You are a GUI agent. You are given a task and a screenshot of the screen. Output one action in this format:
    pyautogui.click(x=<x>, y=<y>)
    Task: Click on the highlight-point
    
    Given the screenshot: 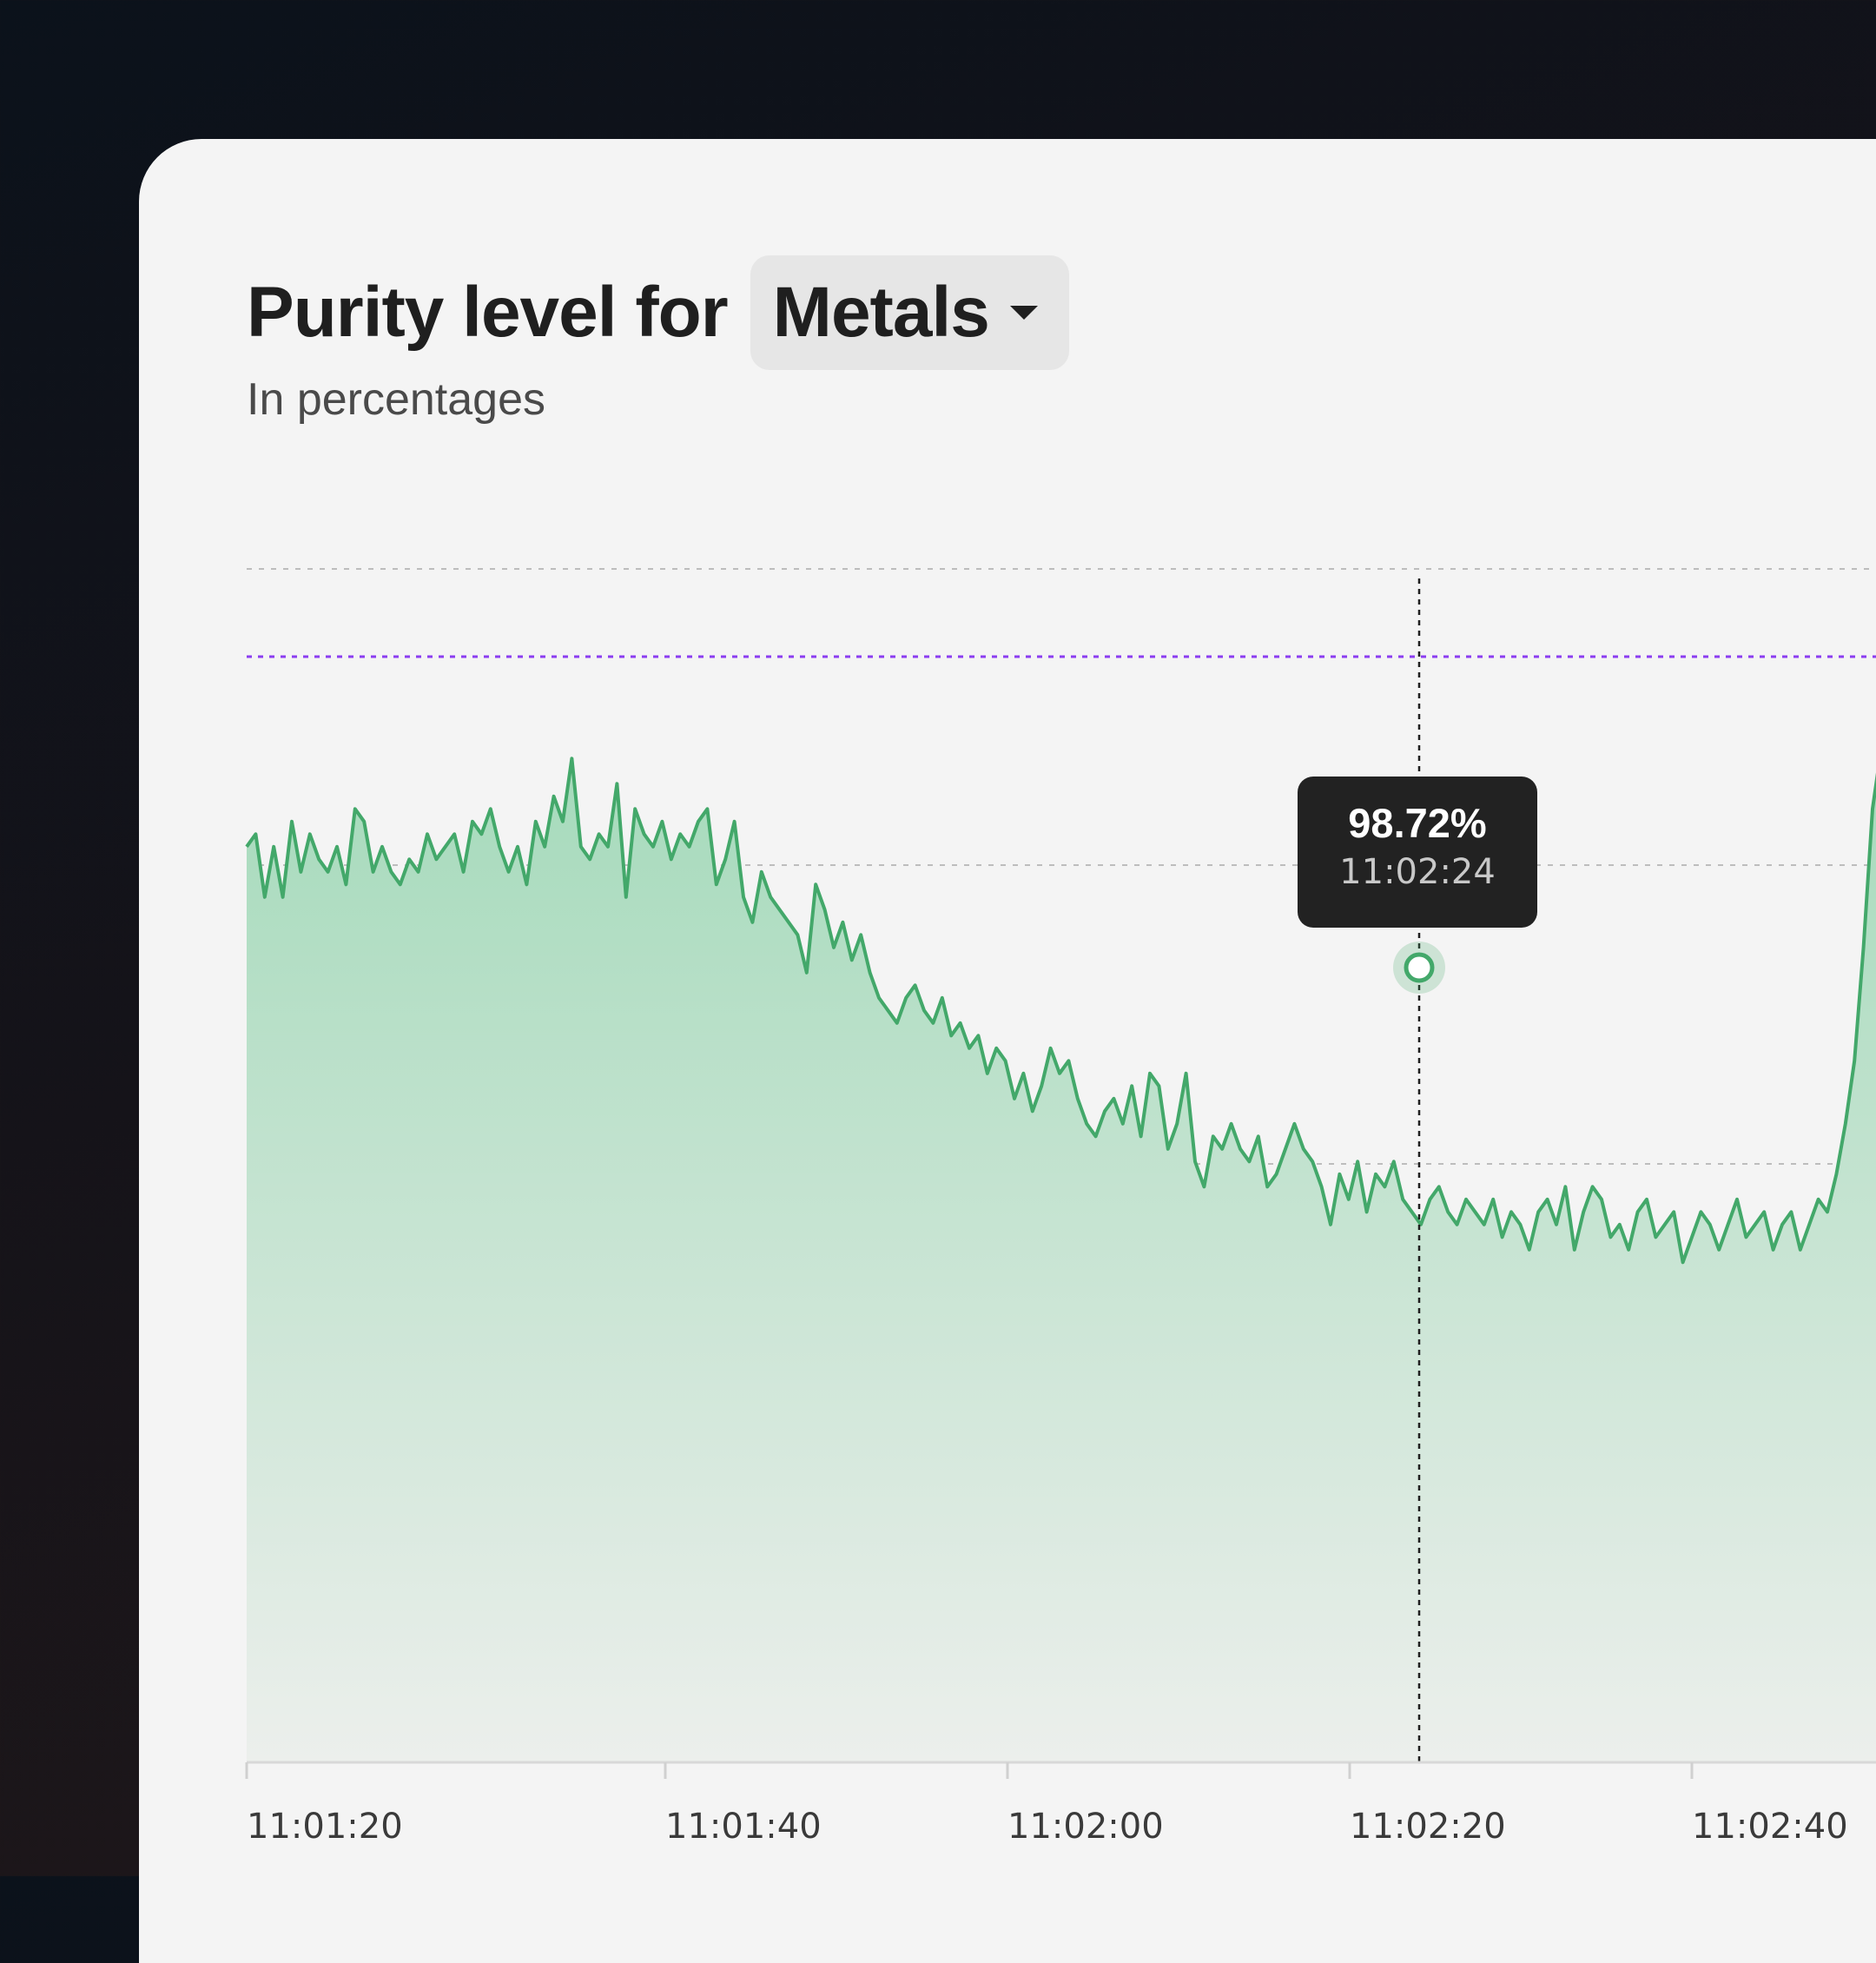 What is the action you would take?
    pyautogui.click(x=1419, y=968)
    